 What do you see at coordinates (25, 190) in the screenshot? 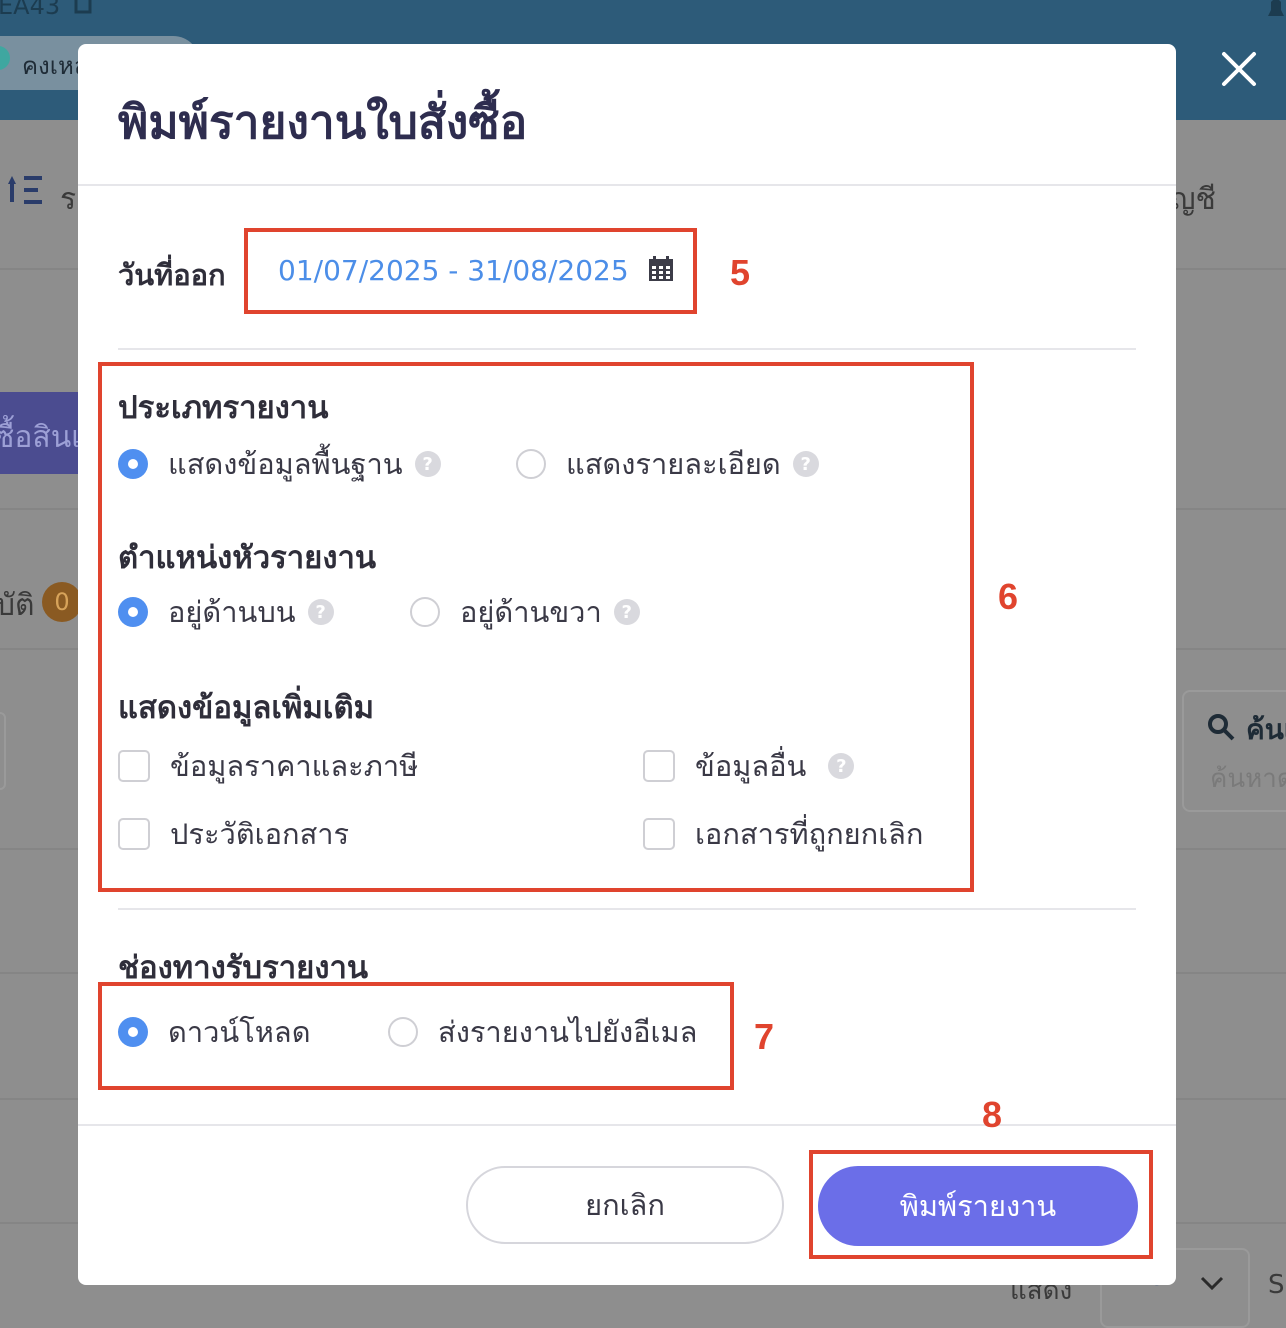
I see `sort-icon` at bounding box center [25, 190].